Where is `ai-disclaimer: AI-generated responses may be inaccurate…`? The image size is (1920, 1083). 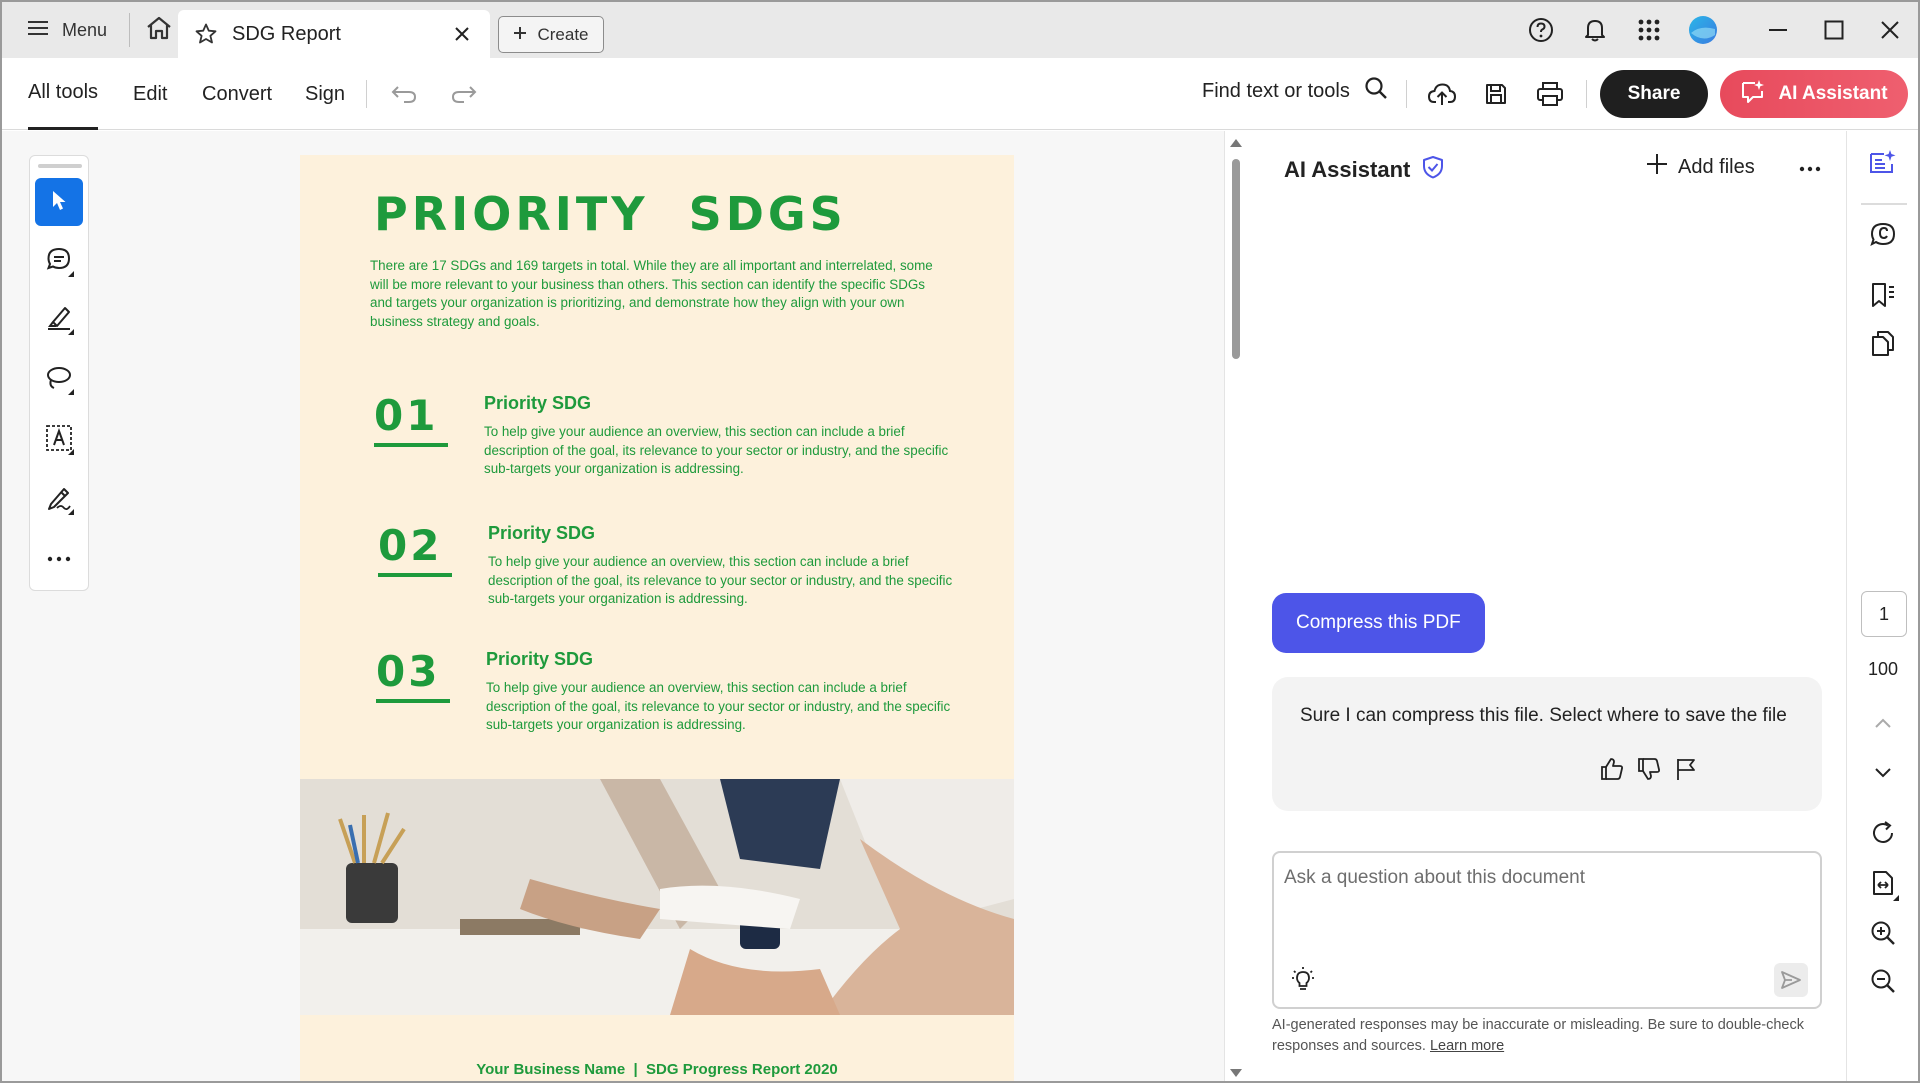
ai-disclaimer: AI-generated responses may be inaccurate… is located at coordinates (1552, 1036).